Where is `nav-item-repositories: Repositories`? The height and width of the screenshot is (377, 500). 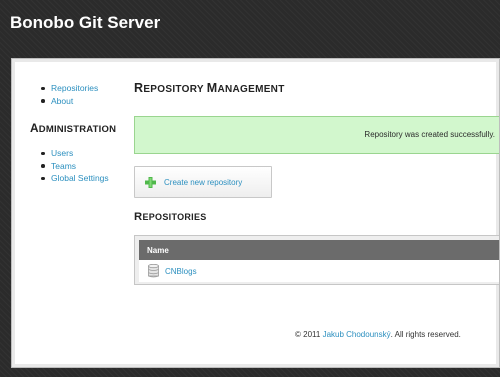
nav-item-repositories: Repositories is located at coordinates (69, 88).